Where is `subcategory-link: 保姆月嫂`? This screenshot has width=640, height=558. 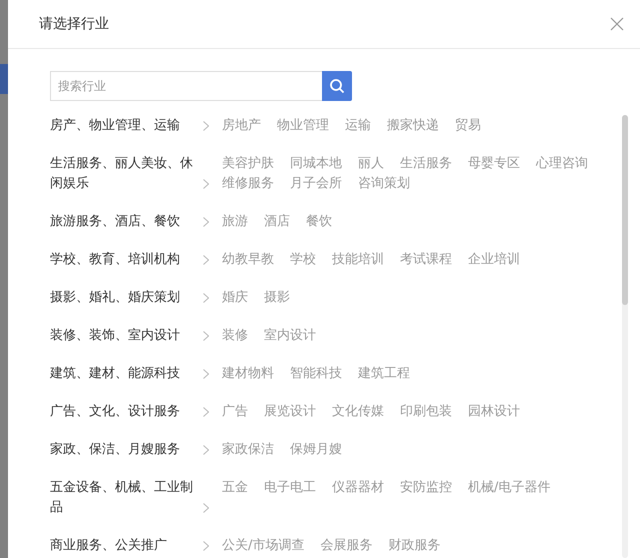
subcategory-link: 保姆月嫂 is located at coordinates (316, 450).